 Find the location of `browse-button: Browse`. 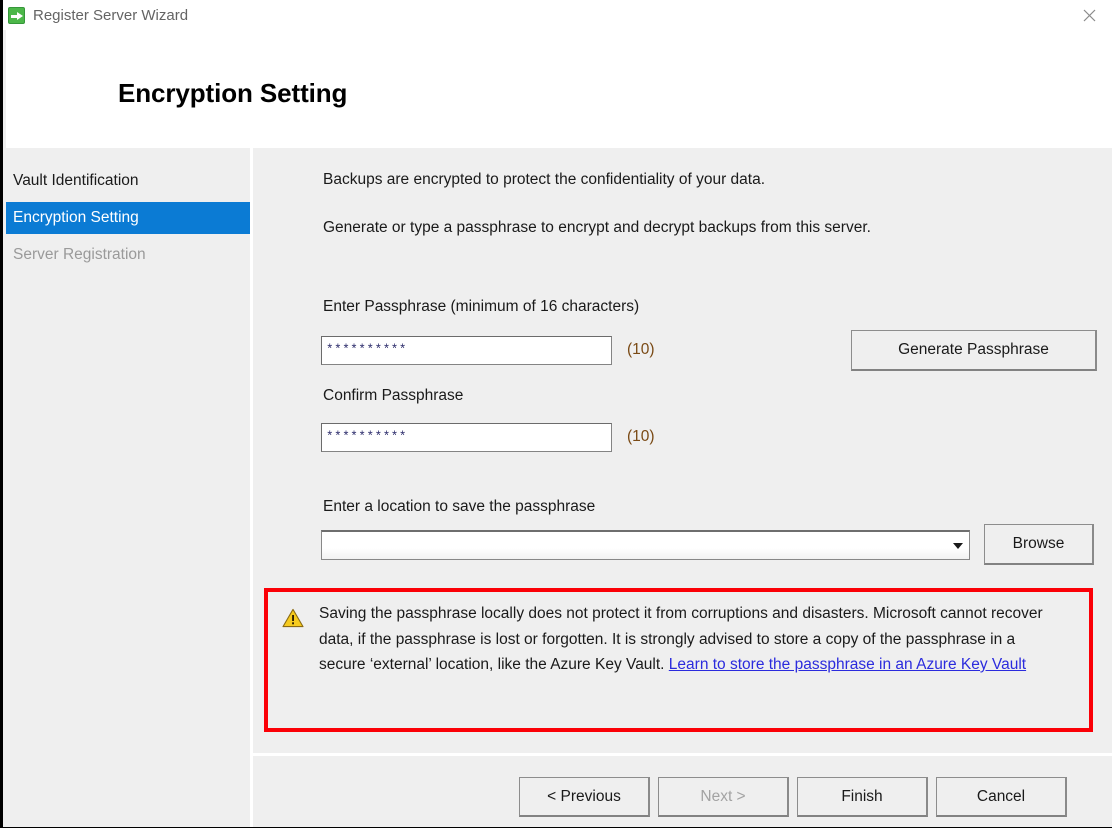

browse-button: Browse is located at coordinates (1039, 544).